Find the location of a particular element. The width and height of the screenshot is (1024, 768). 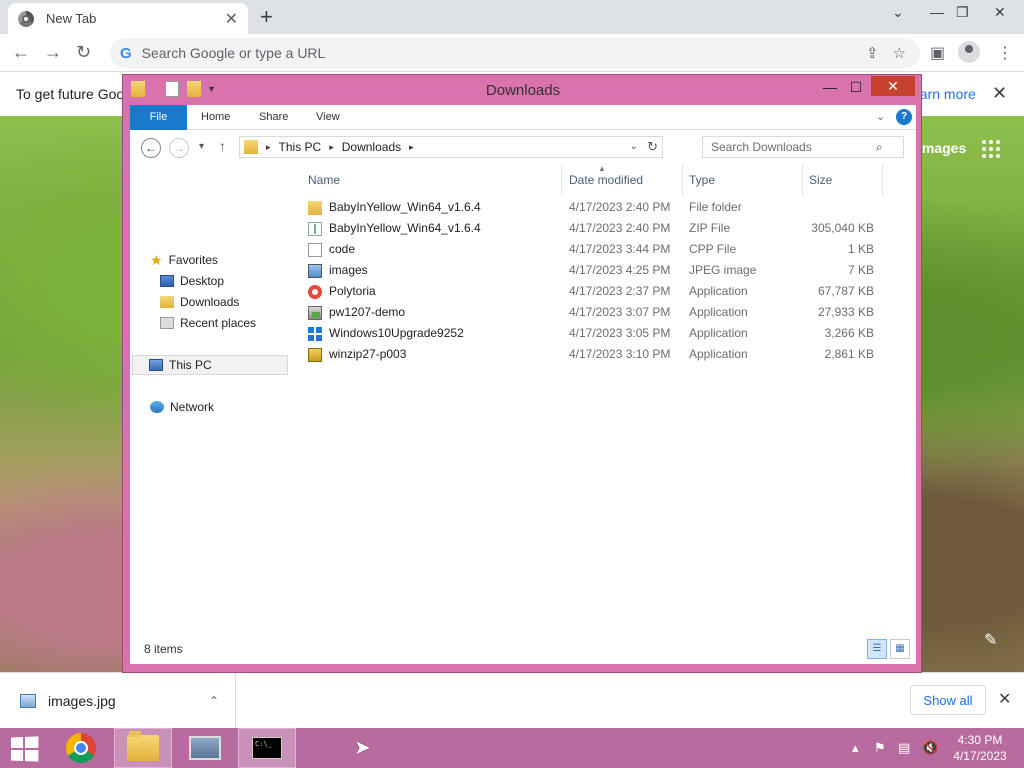

refresh-icon: ↻ is located at coordinates (652, 147).